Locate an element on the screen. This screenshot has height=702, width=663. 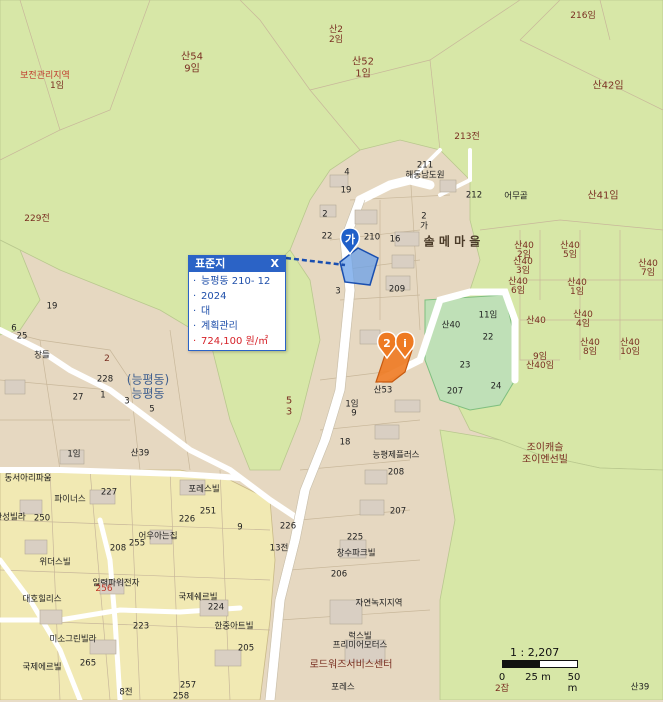
map-label: 어우아는집 is located at coordinates (158, 536).